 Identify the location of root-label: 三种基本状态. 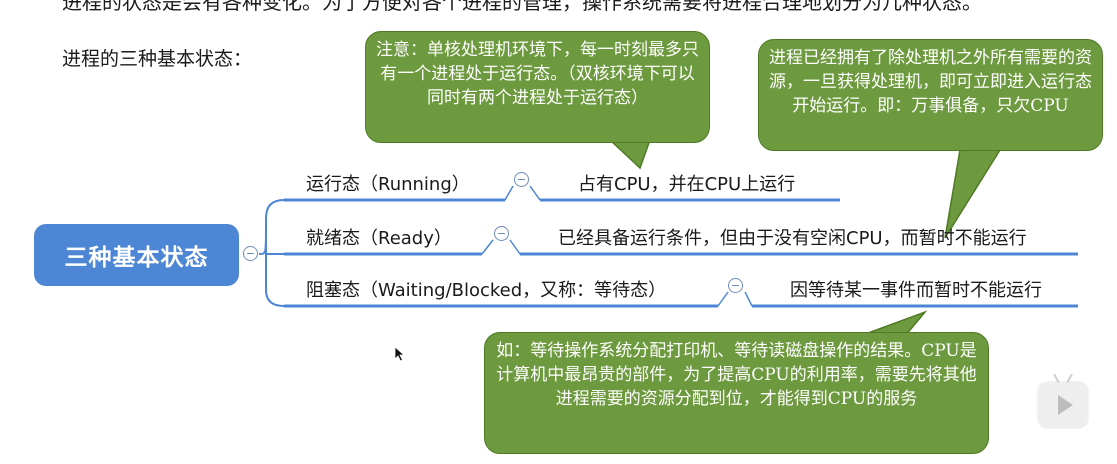
(136, 258).